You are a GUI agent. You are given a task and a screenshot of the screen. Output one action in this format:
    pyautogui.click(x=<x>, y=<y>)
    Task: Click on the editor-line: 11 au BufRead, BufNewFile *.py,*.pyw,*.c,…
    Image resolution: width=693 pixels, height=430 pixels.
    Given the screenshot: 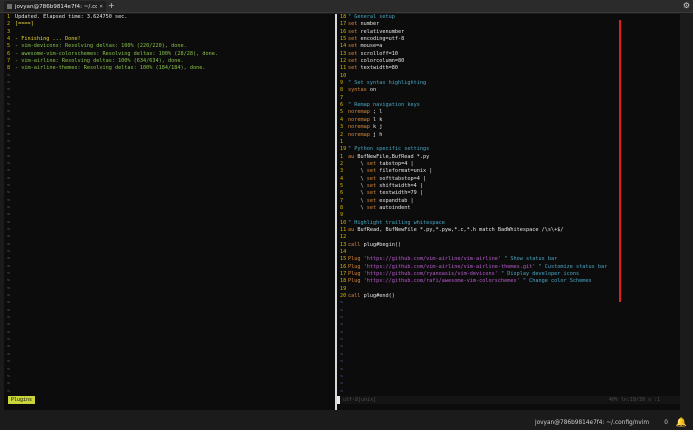 What is the action you would take?
    pyautogui.click(x=510, y=230)
    